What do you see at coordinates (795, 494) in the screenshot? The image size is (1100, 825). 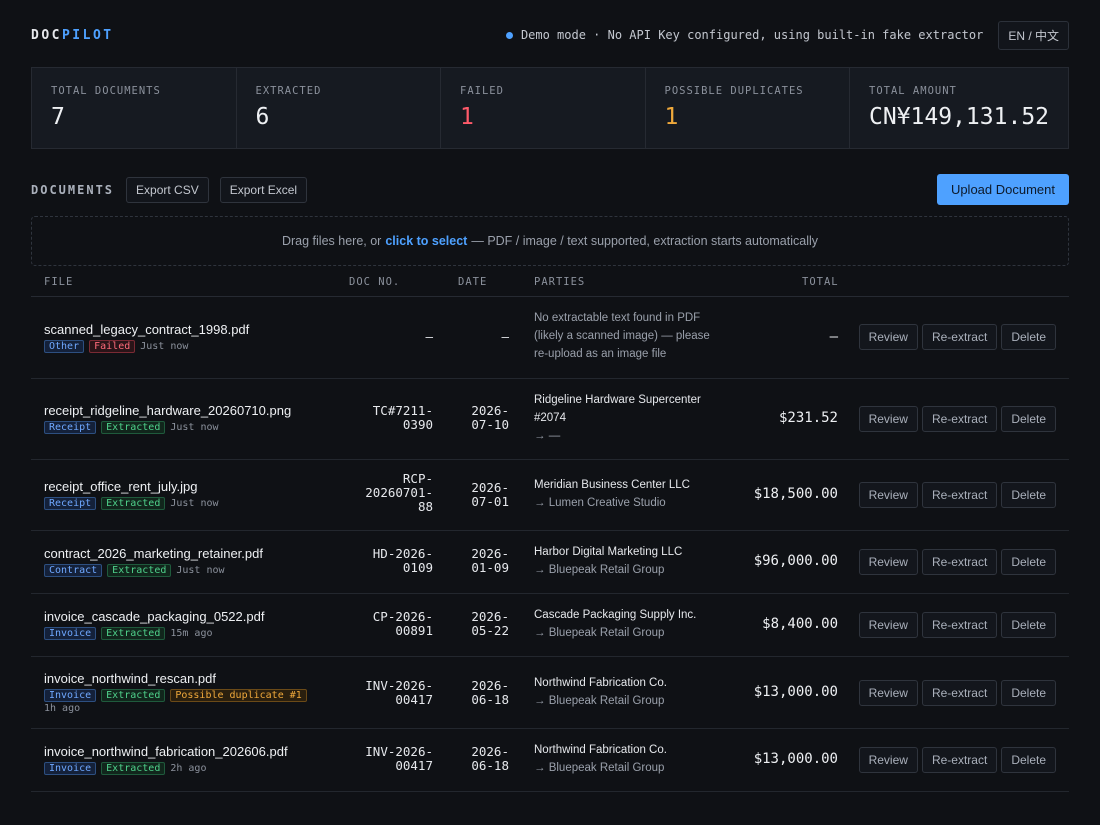 I see `doc-total: $18,500.00` at bounding box center [795, 494].